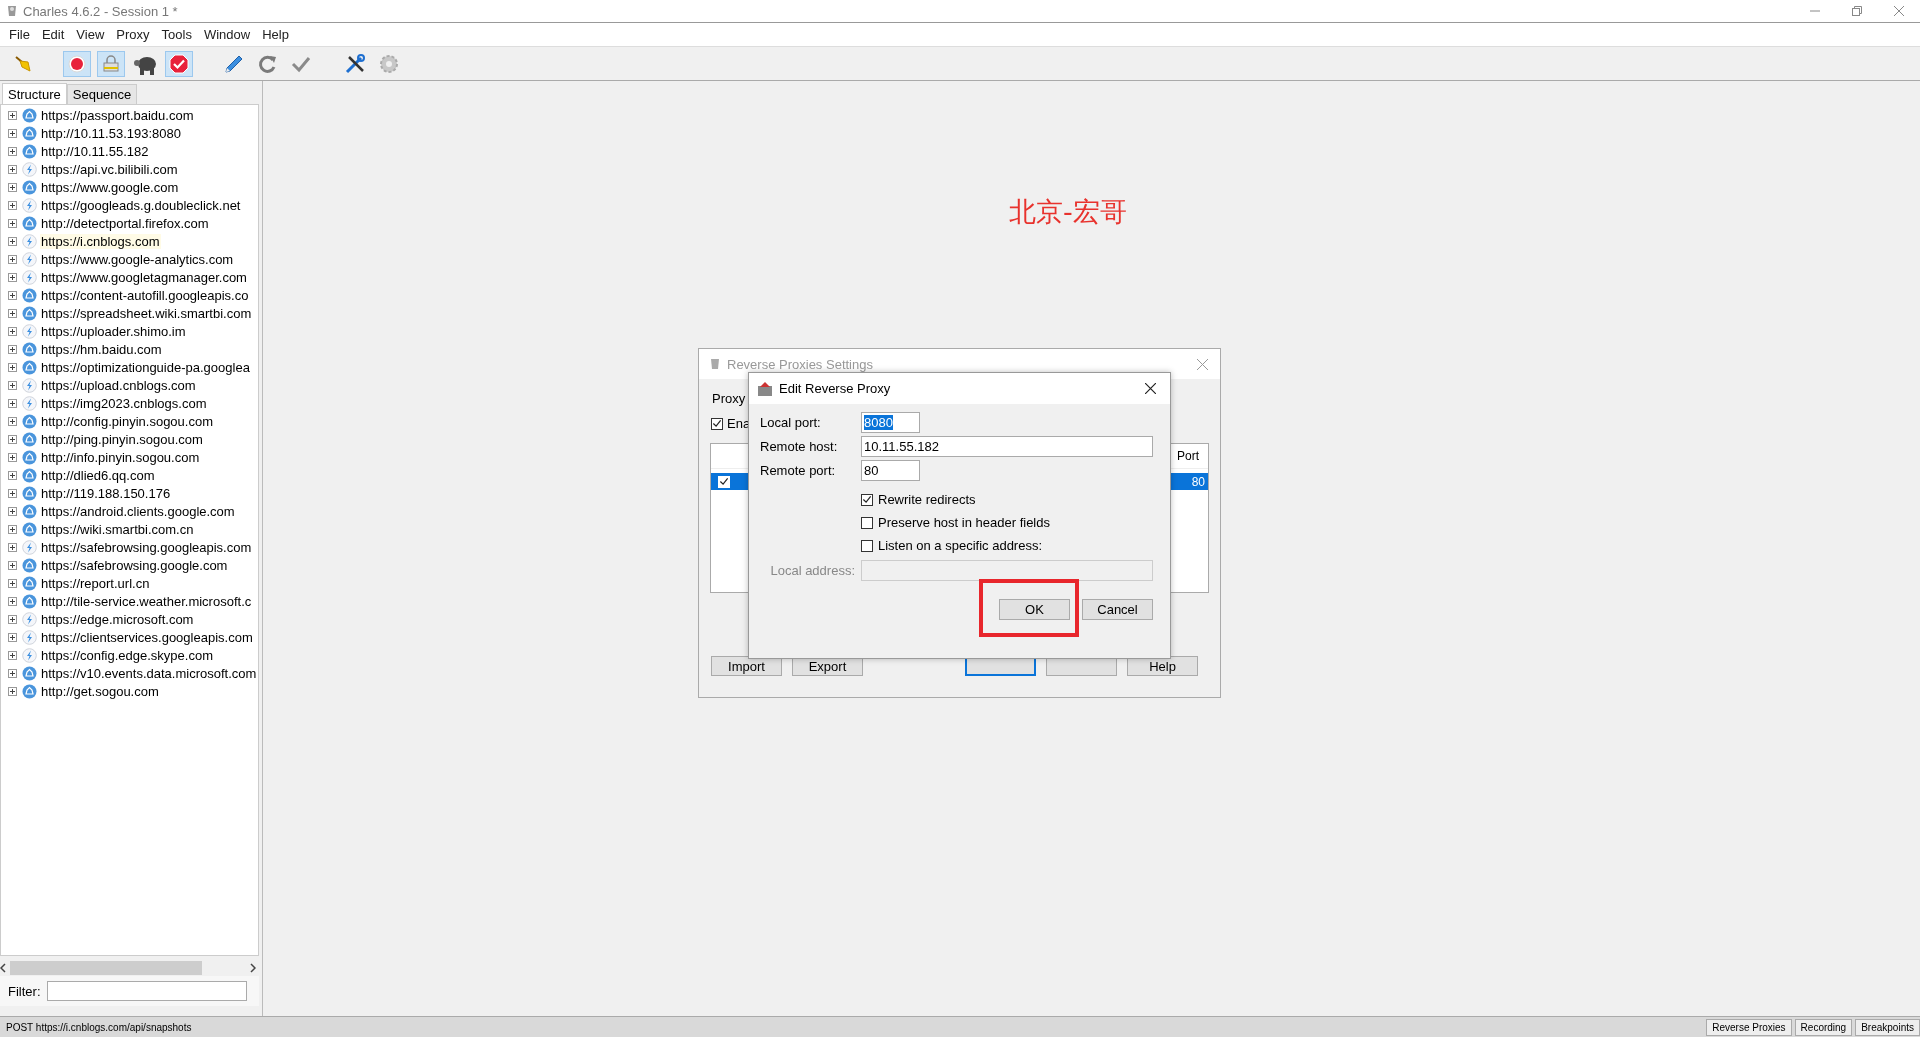  Describe the element at coordinates (102, 94) in the screenshot. I see `view-tab: Sequence` at that location.